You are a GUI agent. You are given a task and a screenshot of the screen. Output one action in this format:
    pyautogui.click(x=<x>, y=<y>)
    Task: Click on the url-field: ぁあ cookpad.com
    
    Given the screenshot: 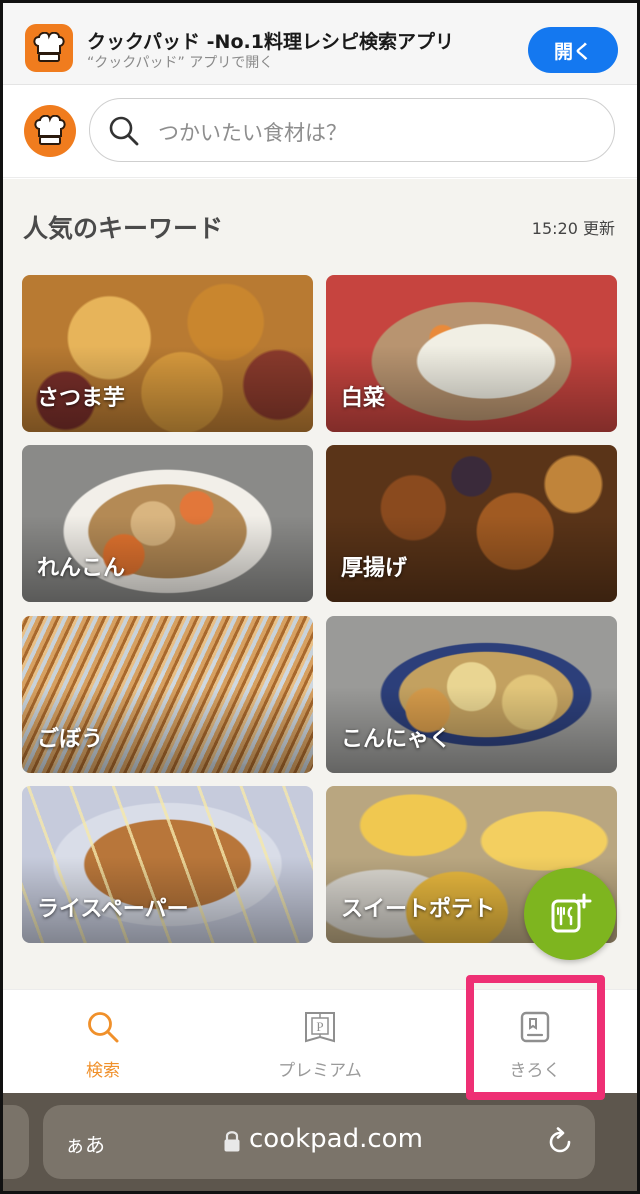 What is the action you would take?
    pyautogui.click(x=319, y=1142)
    